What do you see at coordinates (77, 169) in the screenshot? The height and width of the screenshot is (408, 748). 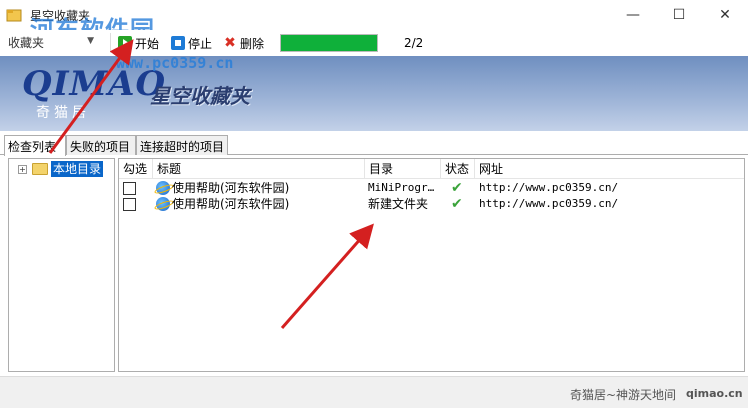 I see `tree-item-local-directory: 本地目录` at bounding box center [77, 169].